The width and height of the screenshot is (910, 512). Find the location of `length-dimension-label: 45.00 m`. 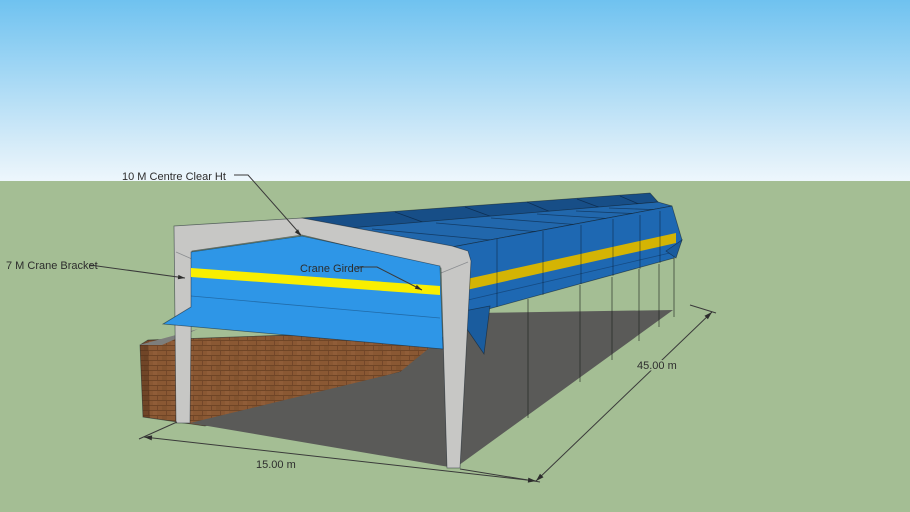

length-dimension-label: 45.00 m is located at coordinates (657, 366).